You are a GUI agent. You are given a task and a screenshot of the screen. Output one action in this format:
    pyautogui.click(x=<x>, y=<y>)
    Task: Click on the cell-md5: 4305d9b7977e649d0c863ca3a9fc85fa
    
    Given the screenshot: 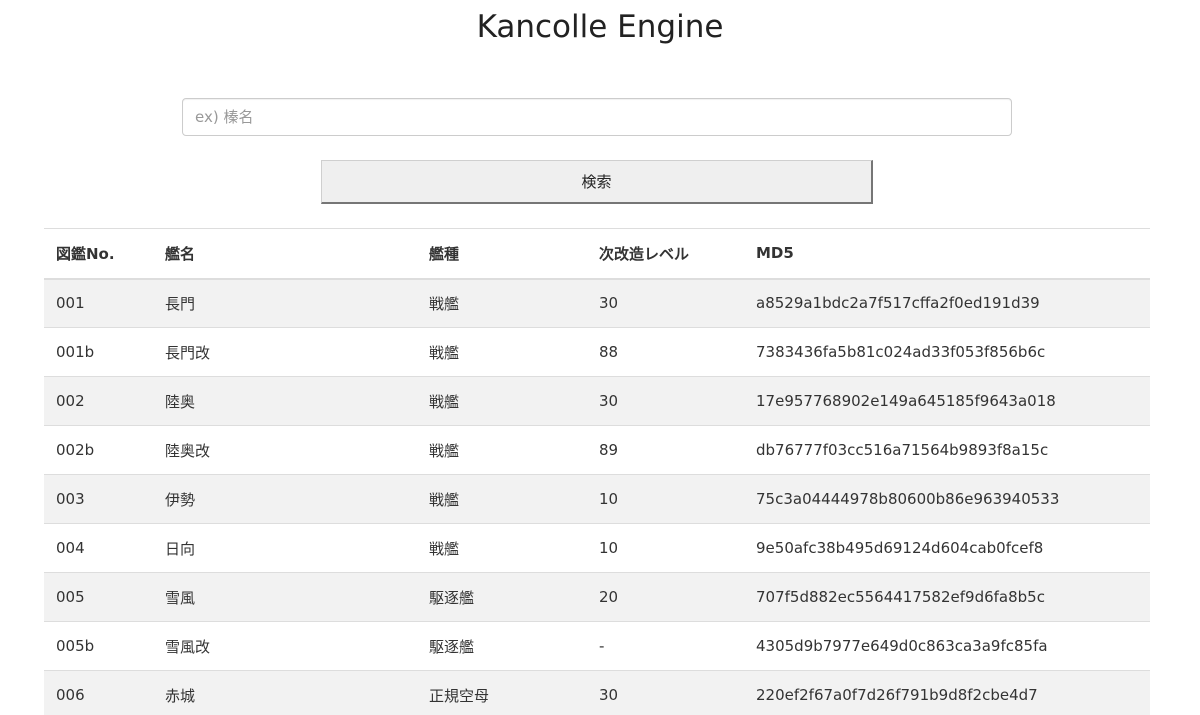 What is the action you would take?
    pyautogui.click(x=947, y=646)
    